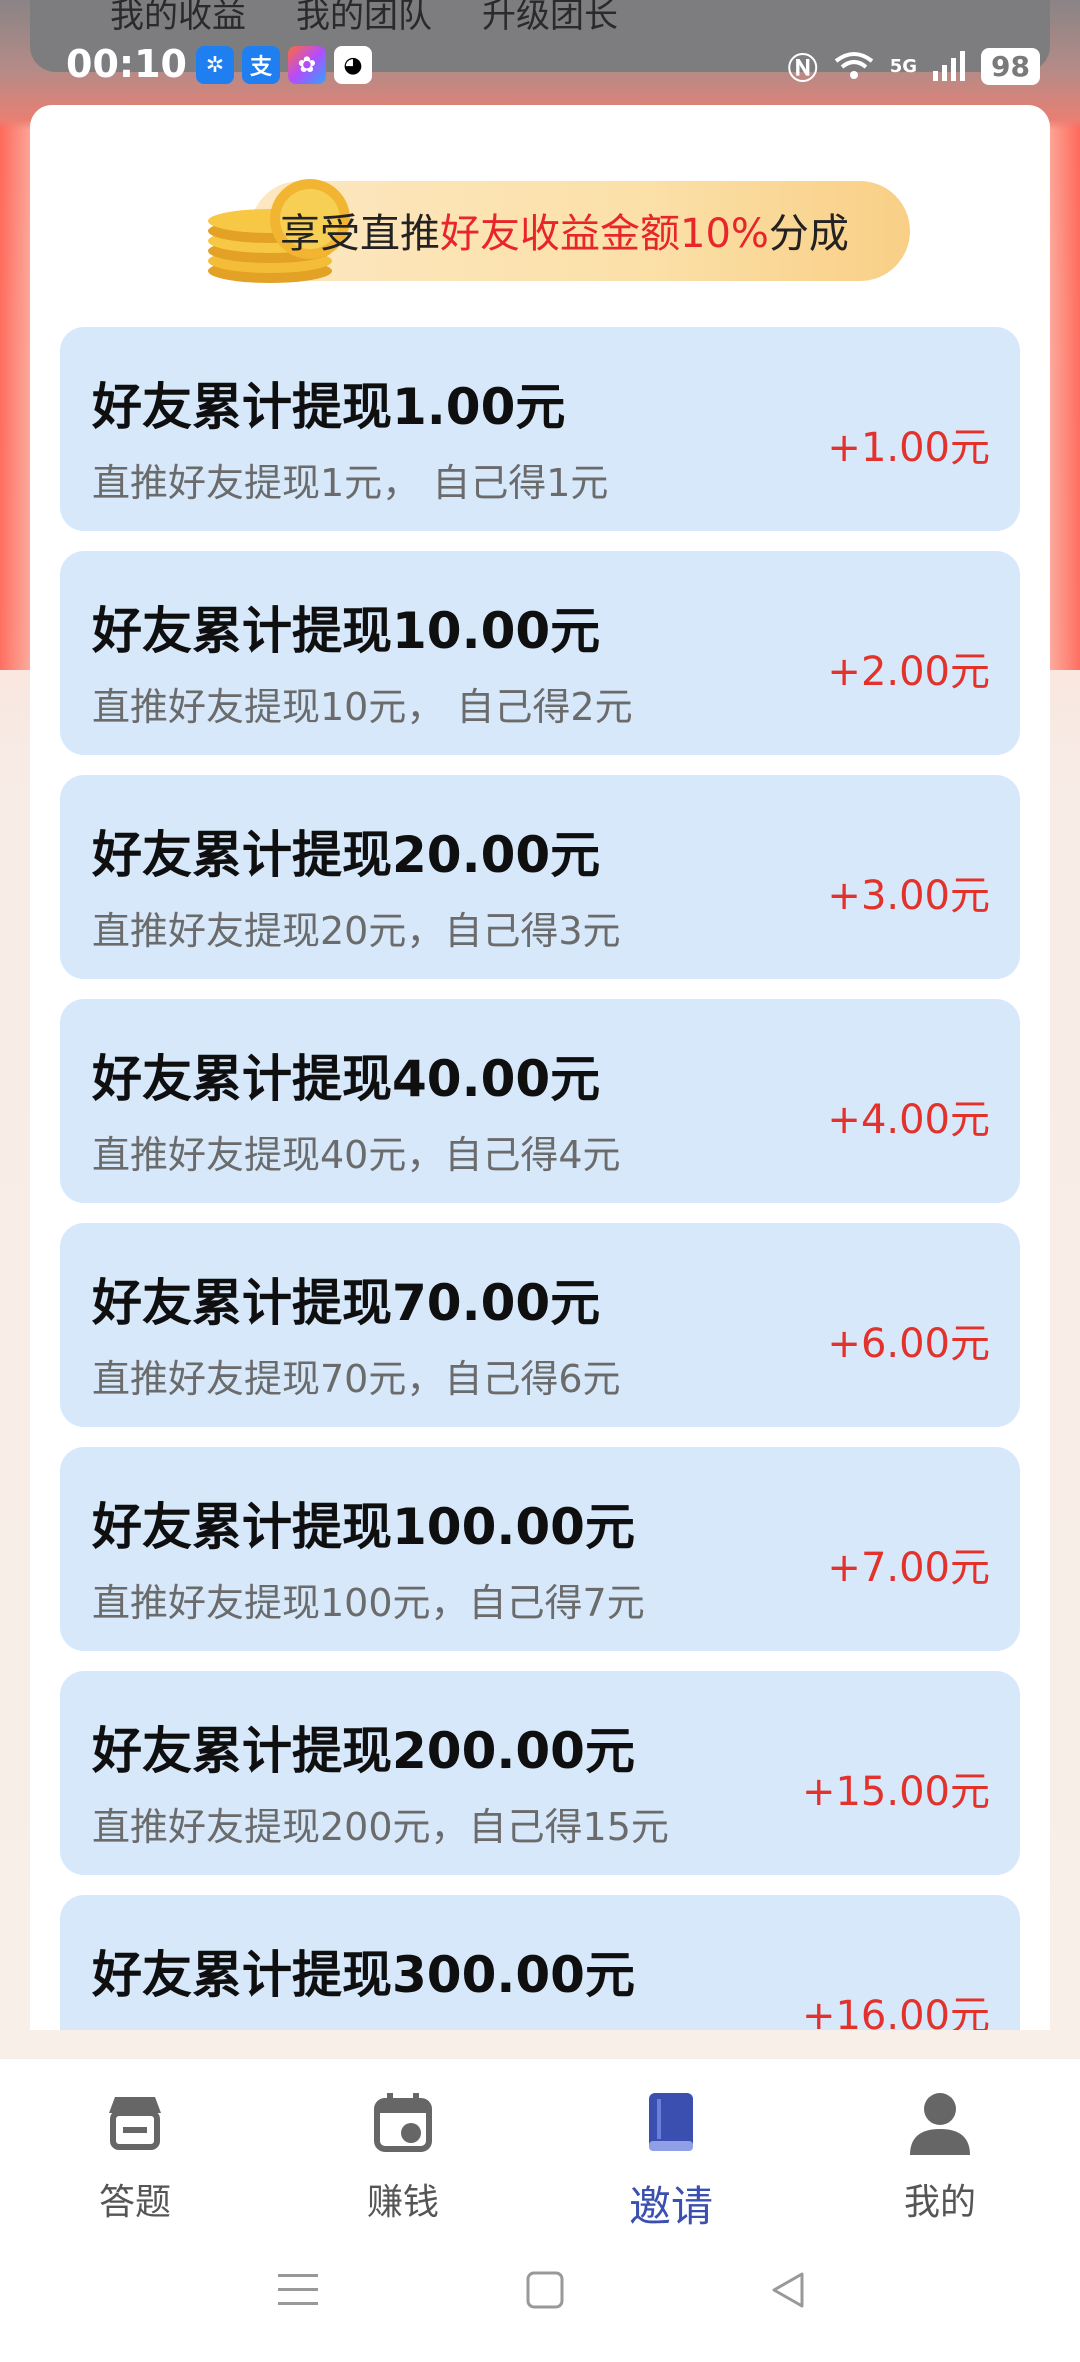  I want to click on tier-description: 直推好友提现1元， 自己得1元, so click(350, 483).